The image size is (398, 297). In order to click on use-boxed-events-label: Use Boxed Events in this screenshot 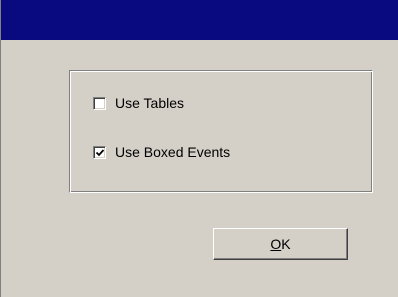, I will do `click(173, 152)`.